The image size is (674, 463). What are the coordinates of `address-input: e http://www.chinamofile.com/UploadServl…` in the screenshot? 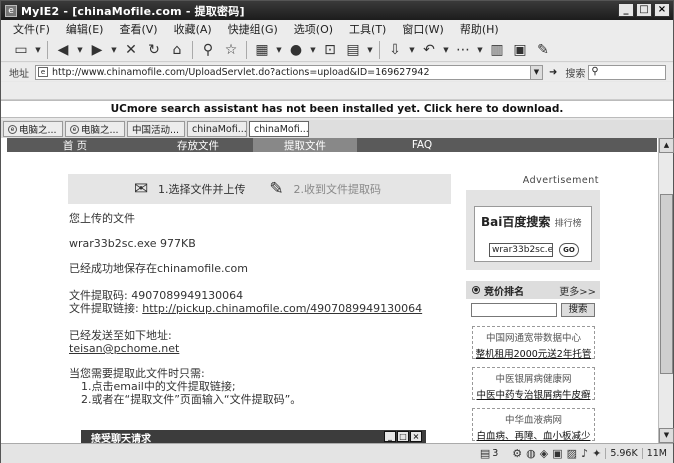 It's located at (283, 72).